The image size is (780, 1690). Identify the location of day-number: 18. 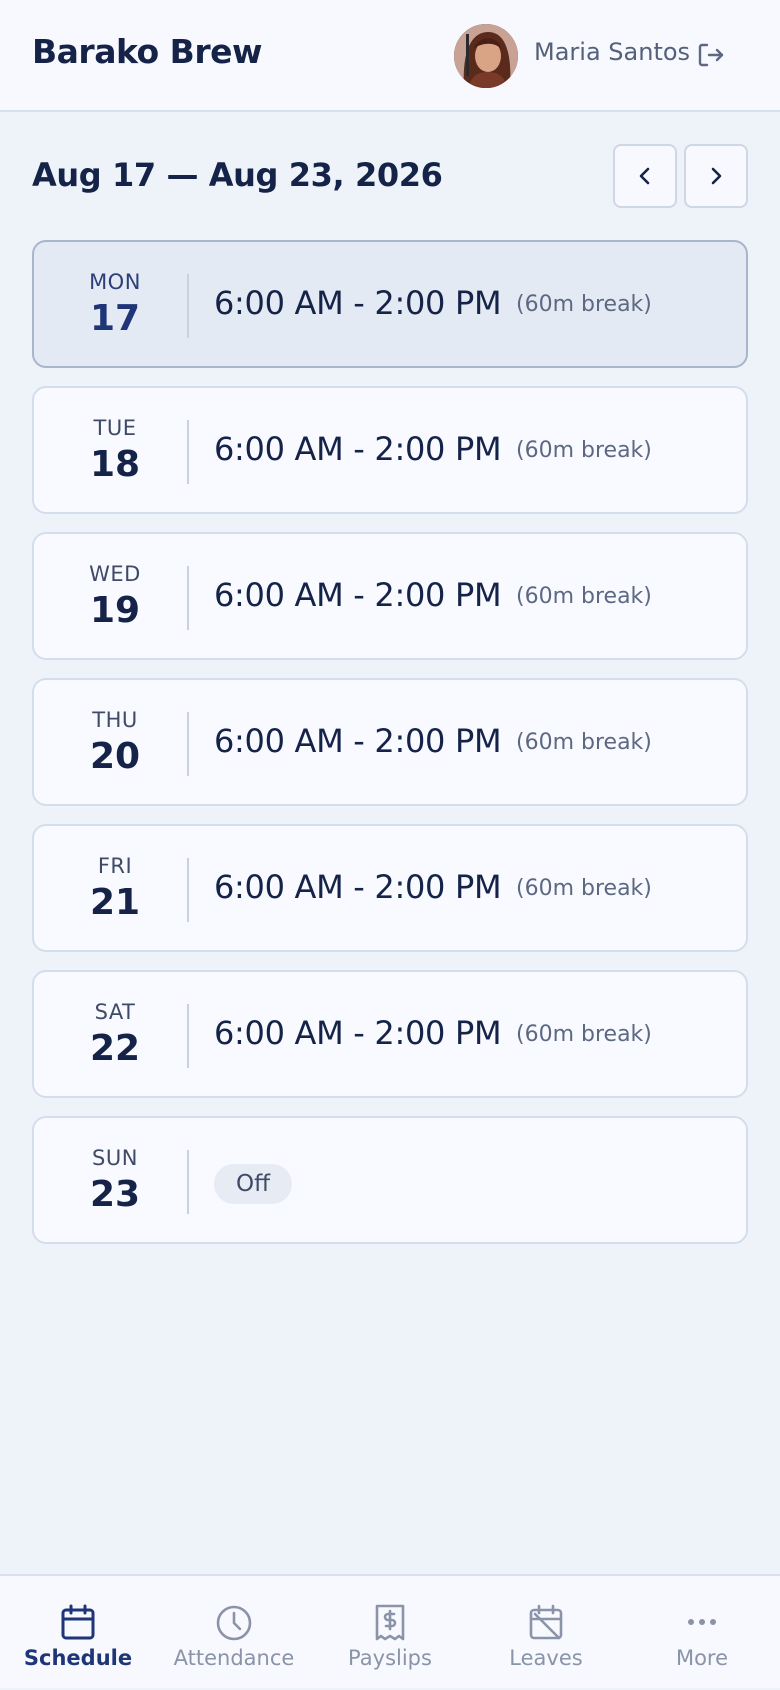
(115, 464).